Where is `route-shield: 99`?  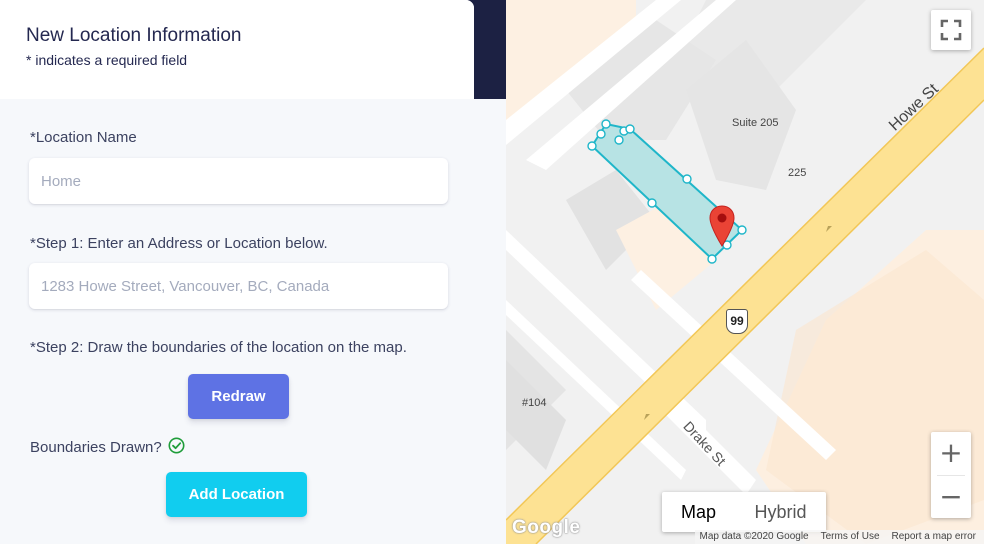 route-shield: 99 is located at coordinates (737, 321).